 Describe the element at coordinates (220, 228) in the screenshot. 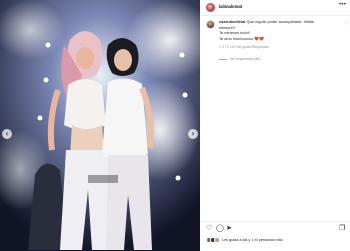

I see `comment-bubble-icon: ◯` at that location.